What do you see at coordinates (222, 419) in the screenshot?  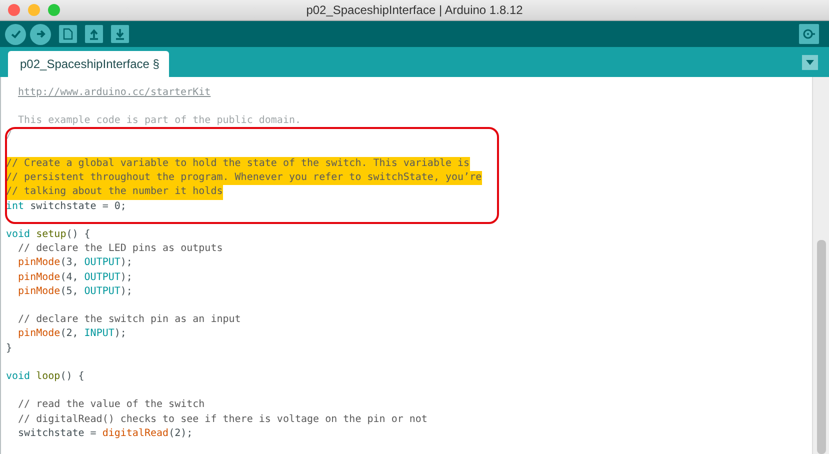 I see `code-line: // digitalRead() checks to see if there is voltage on the pin or not` at bounding box center [222, 419].